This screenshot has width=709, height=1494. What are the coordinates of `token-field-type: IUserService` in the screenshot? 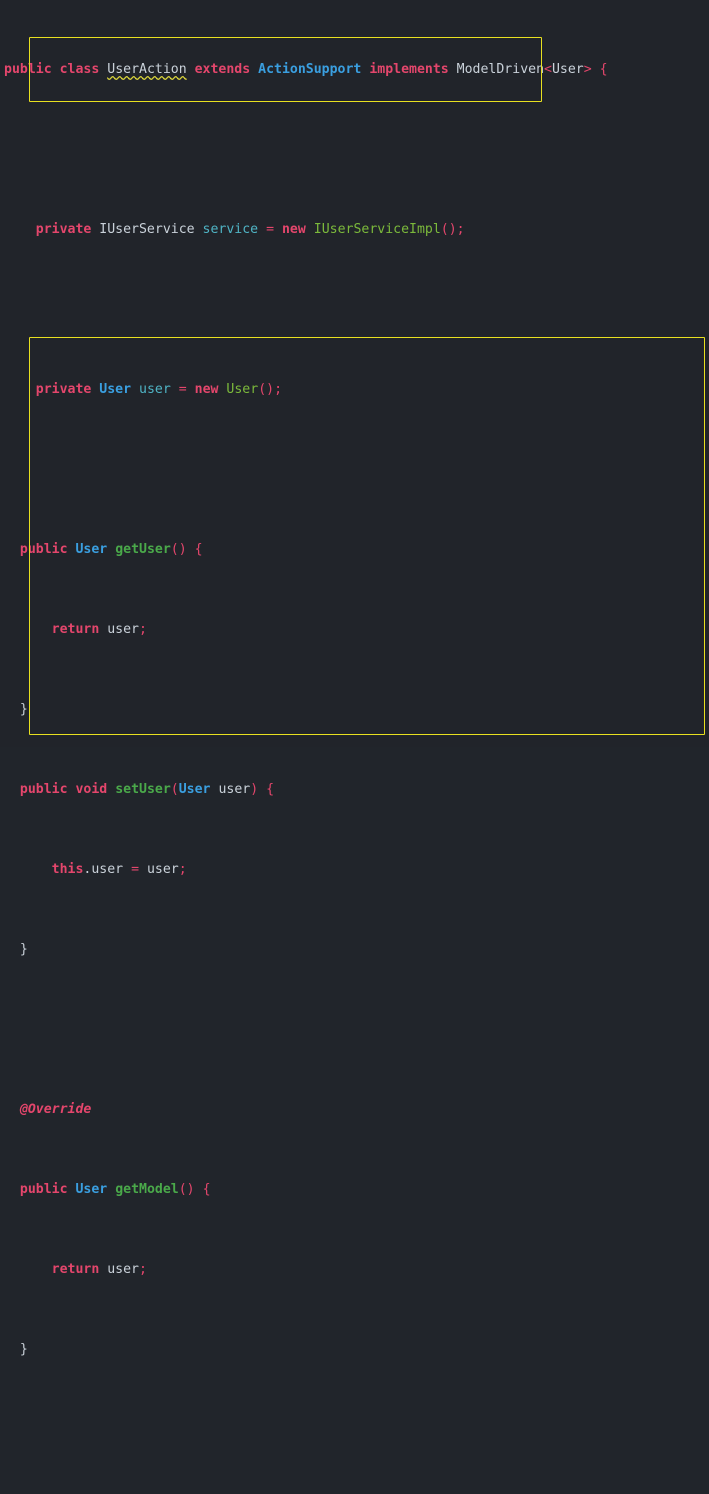 It's located at (147, 229).